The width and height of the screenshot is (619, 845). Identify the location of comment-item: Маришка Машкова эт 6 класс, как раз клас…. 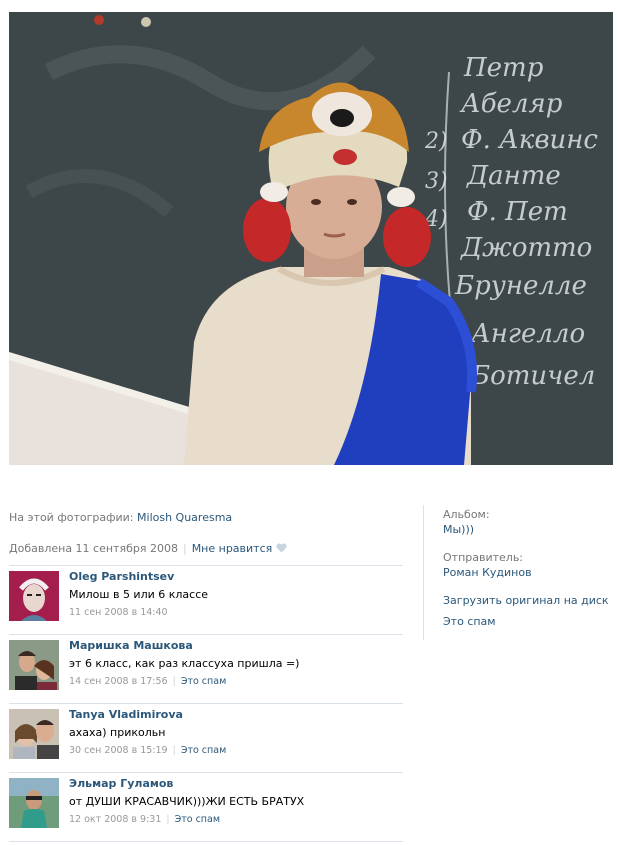
(206, 669).